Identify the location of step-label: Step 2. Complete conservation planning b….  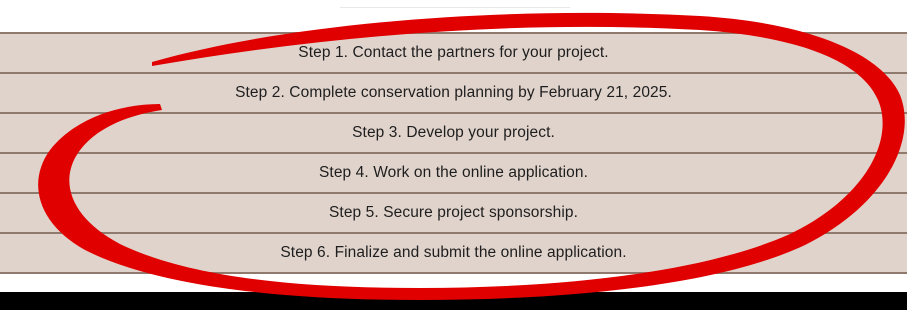
(453, 92).